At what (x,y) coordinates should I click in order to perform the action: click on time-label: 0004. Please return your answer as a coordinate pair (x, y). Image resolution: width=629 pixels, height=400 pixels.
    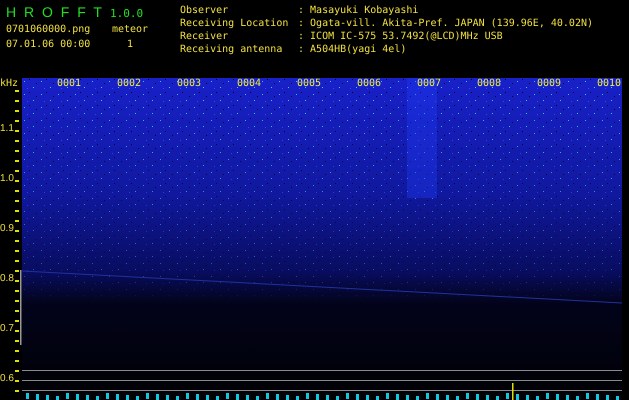
    Looking at the image, I should click on (249, 83).